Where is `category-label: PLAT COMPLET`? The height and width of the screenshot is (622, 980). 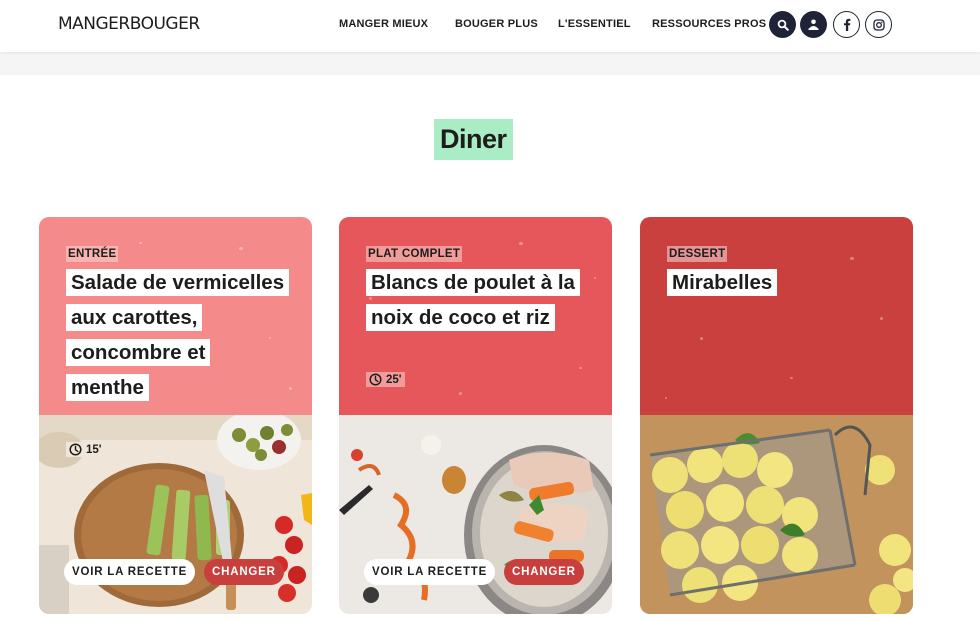 category-label: PLAT COMPLET is located at coordinates (414, 254).